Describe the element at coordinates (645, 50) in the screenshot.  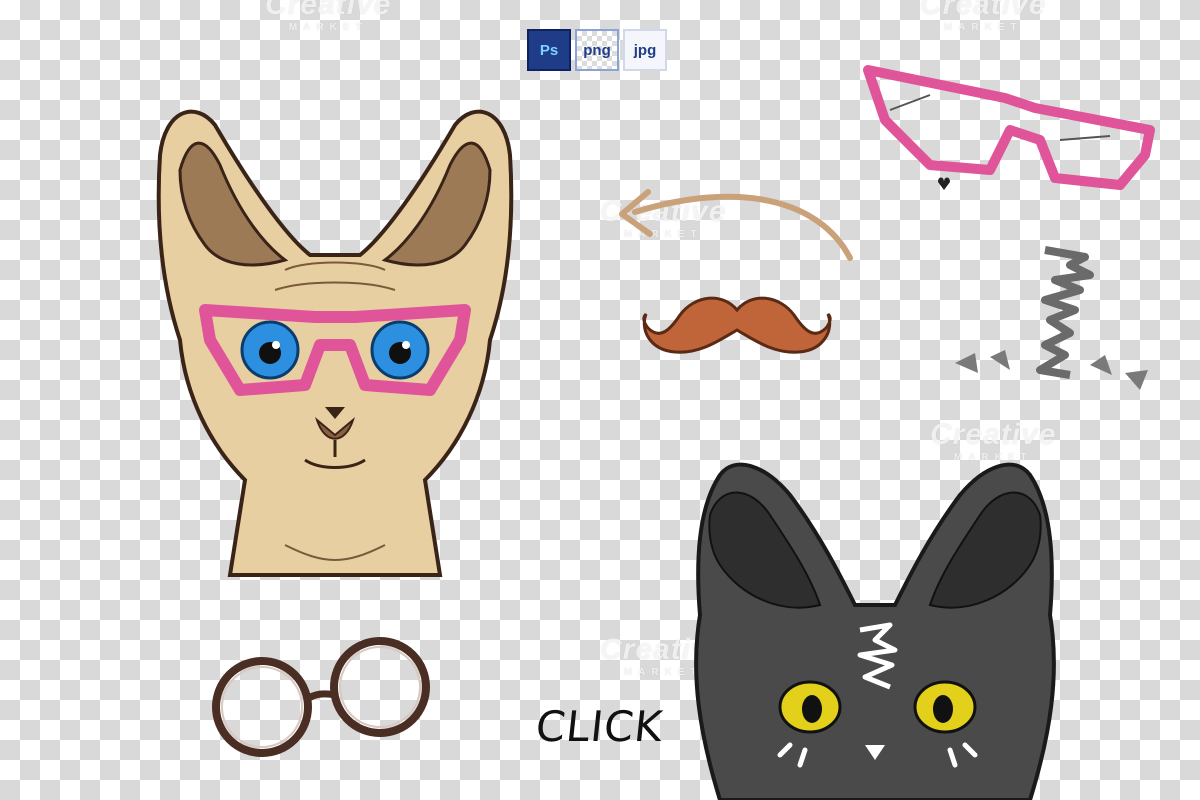
I see `jpg-badge: jpg` at that location.